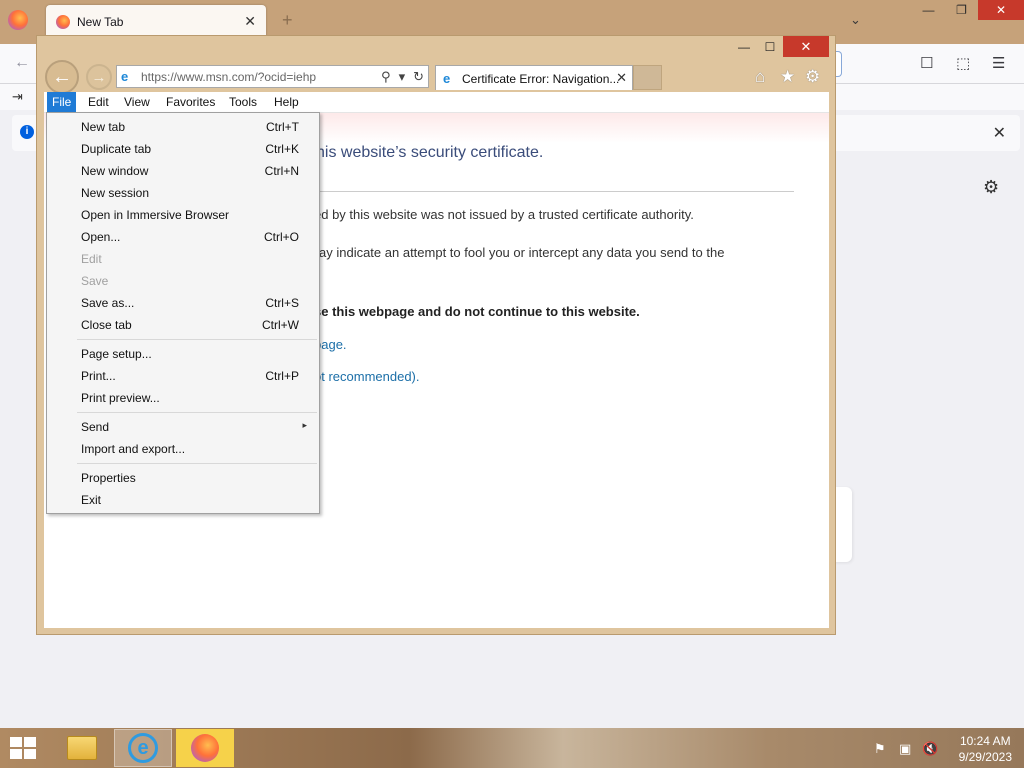  I want to click on internet-explorer-icon: e, so click(143, 748).